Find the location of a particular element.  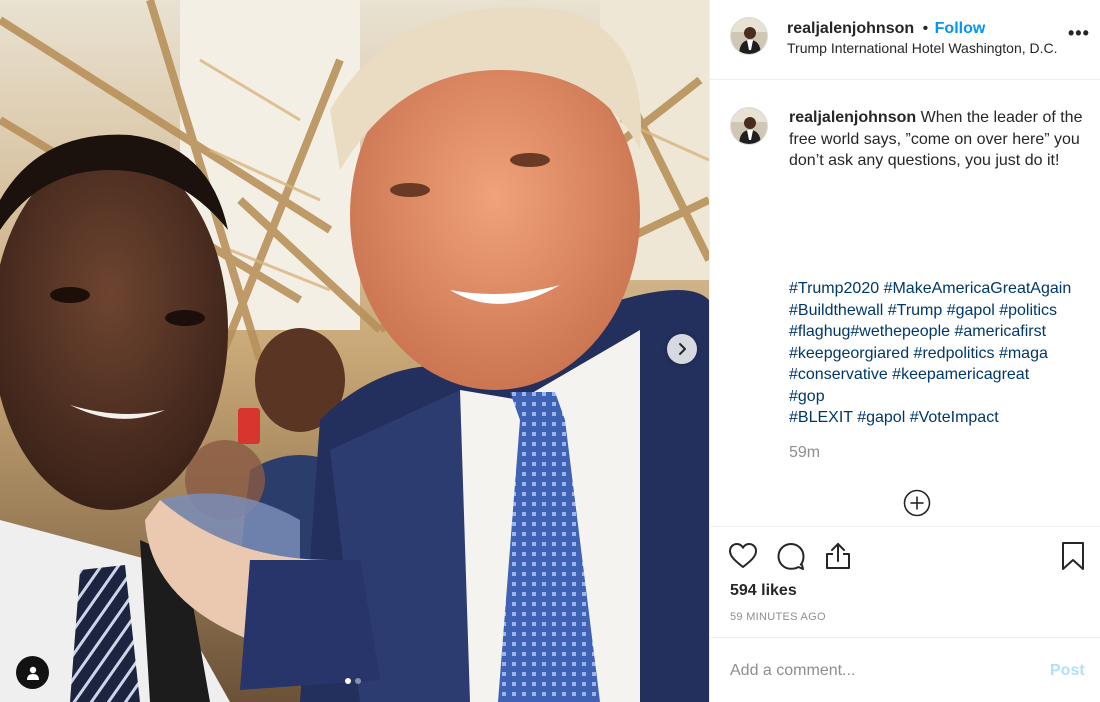

carousel-next-button is located at coordinates (682, 349).